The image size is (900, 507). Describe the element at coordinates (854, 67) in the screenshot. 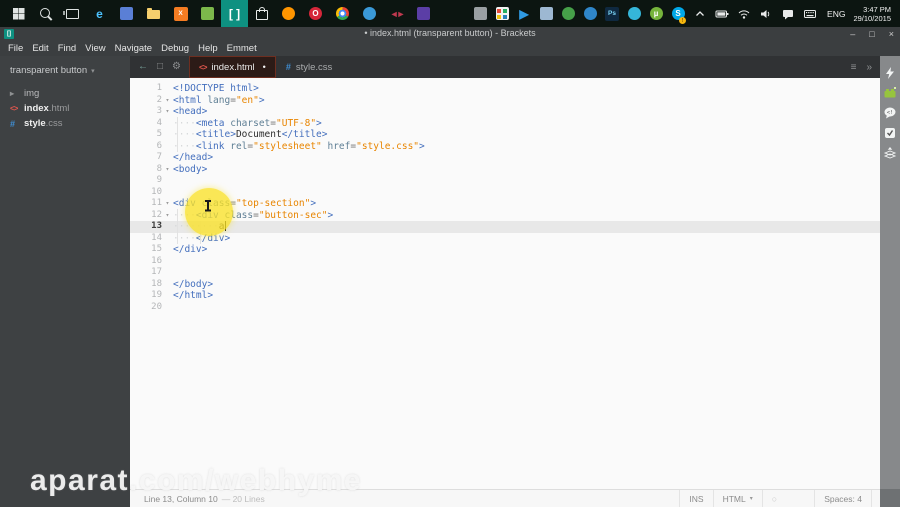

I see `working-set-menu-icon: ≡` at that location.